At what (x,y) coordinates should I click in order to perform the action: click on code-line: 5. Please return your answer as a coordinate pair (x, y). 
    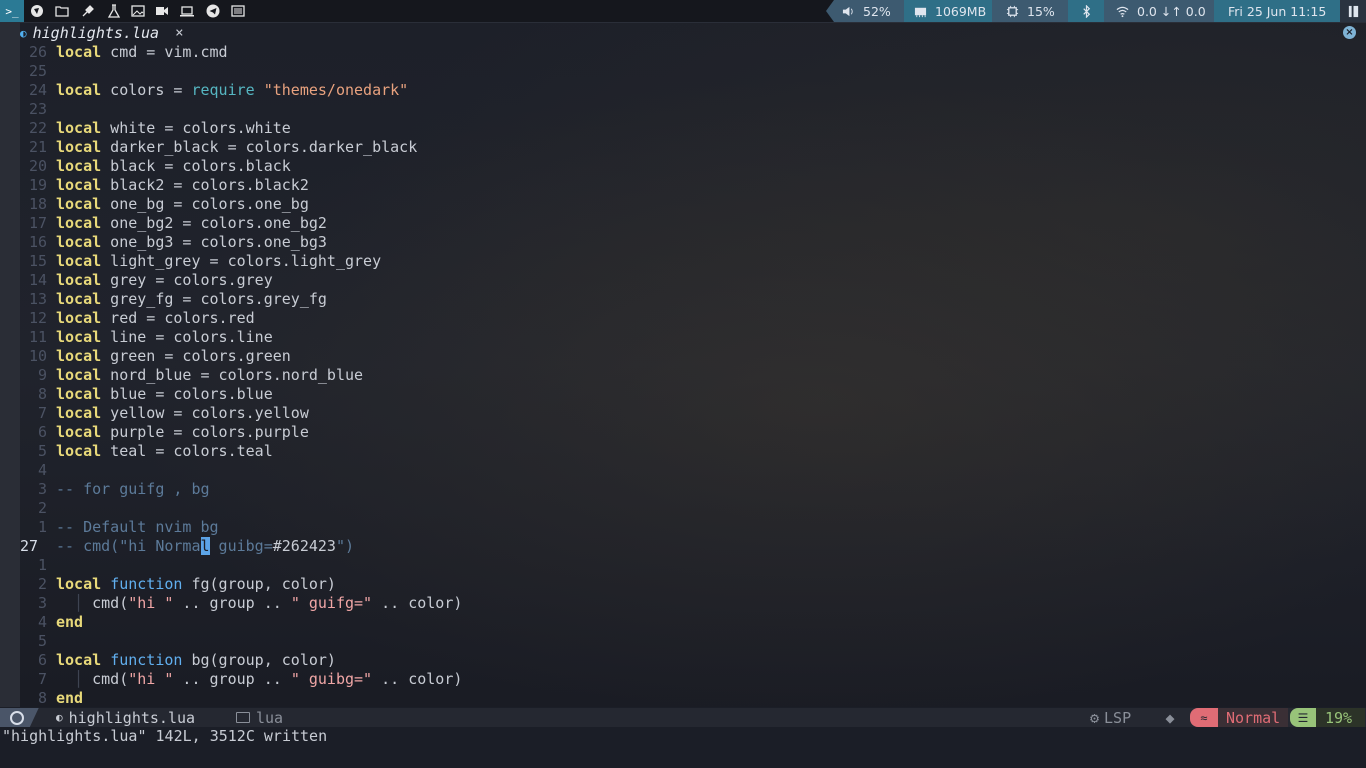
    Looking at the image, I should click on (693, 641).